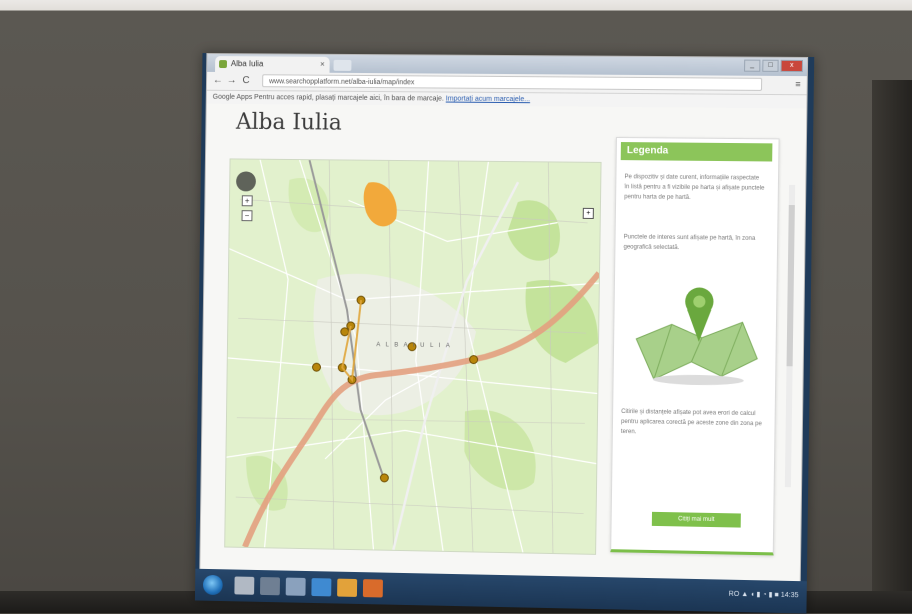 This screenshot has width=912, height=614. What do you see at coordinates (289, 122) in the screenshot?
I see `page-title: Alba Iulia` at bounding box center [289, 122].